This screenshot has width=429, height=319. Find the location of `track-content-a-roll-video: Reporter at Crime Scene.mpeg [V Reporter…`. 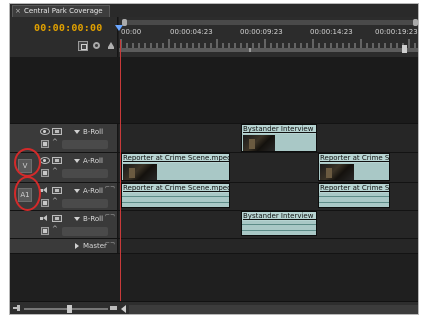

track-content-a-roll-video: Reporter at Crime Scene.mpeg [V Reporter… is located at coordinates (268, 167).